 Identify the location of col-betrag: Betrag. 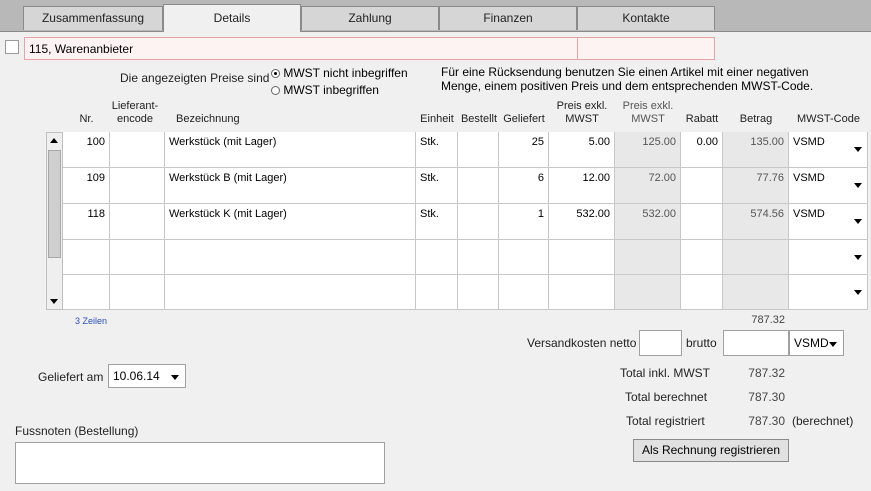
(756, 119).